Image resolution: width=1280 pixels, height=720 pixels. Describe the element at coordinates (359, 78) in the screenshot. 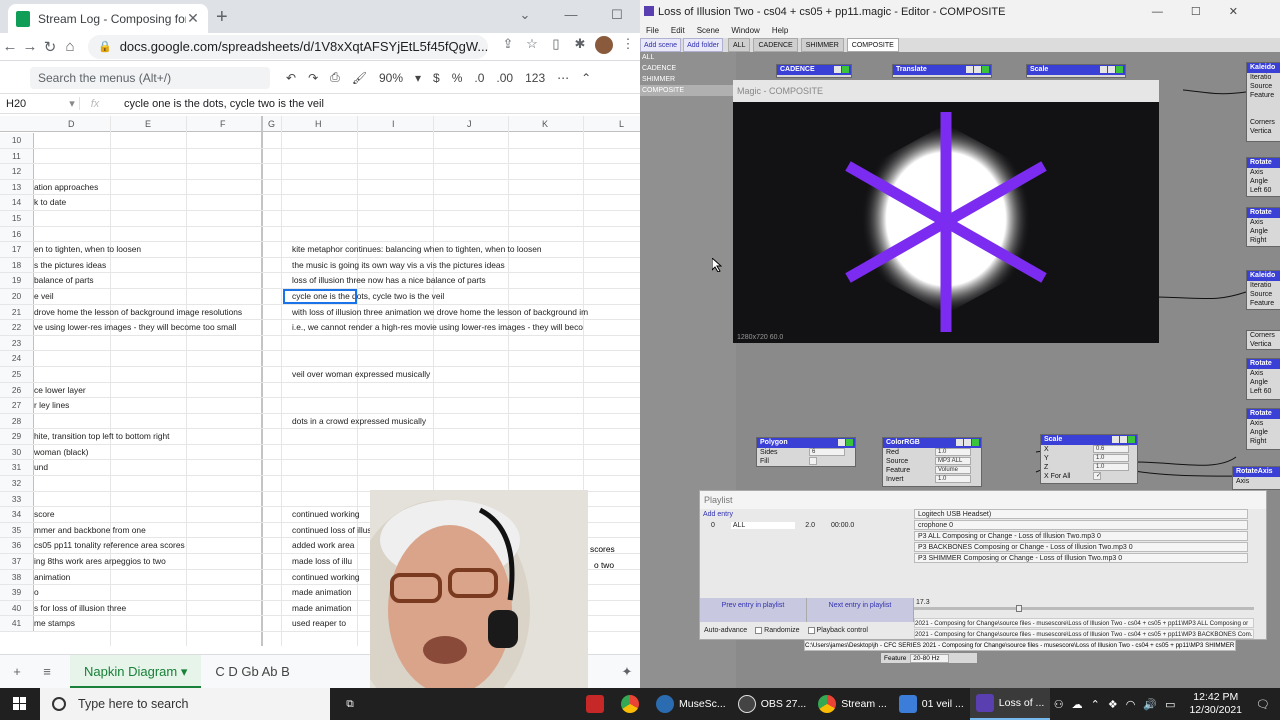

I see `paint-format-icon: 🖌` at that location.